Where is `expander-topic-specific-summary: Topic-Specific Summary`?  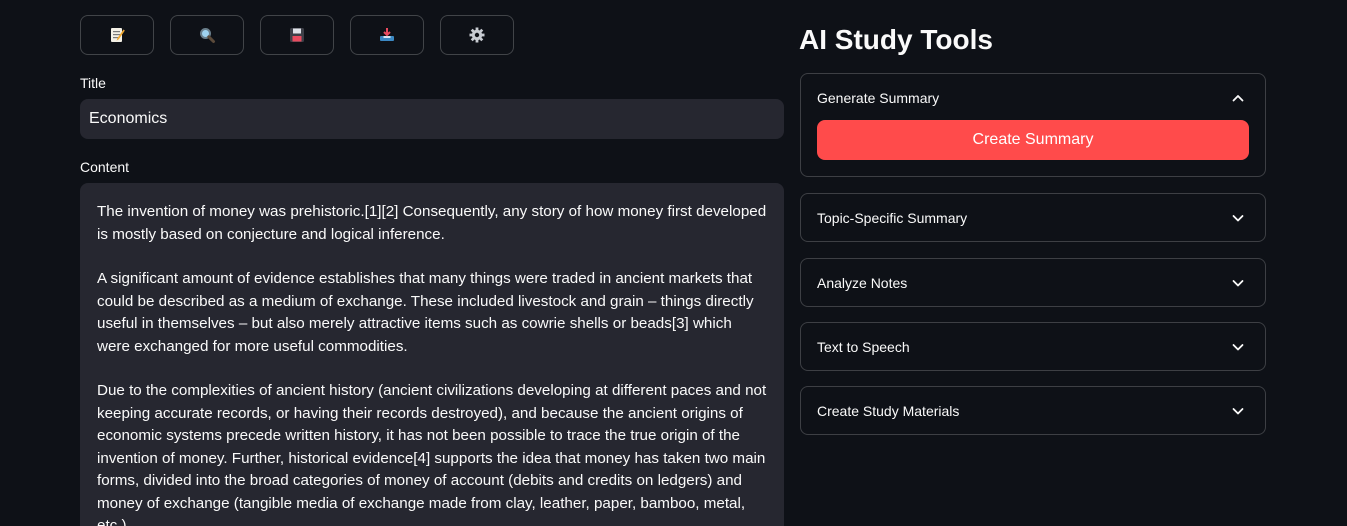
expander-topic-specific-summary: Topic-Specific Summary is located at coordinates (1033, 217).